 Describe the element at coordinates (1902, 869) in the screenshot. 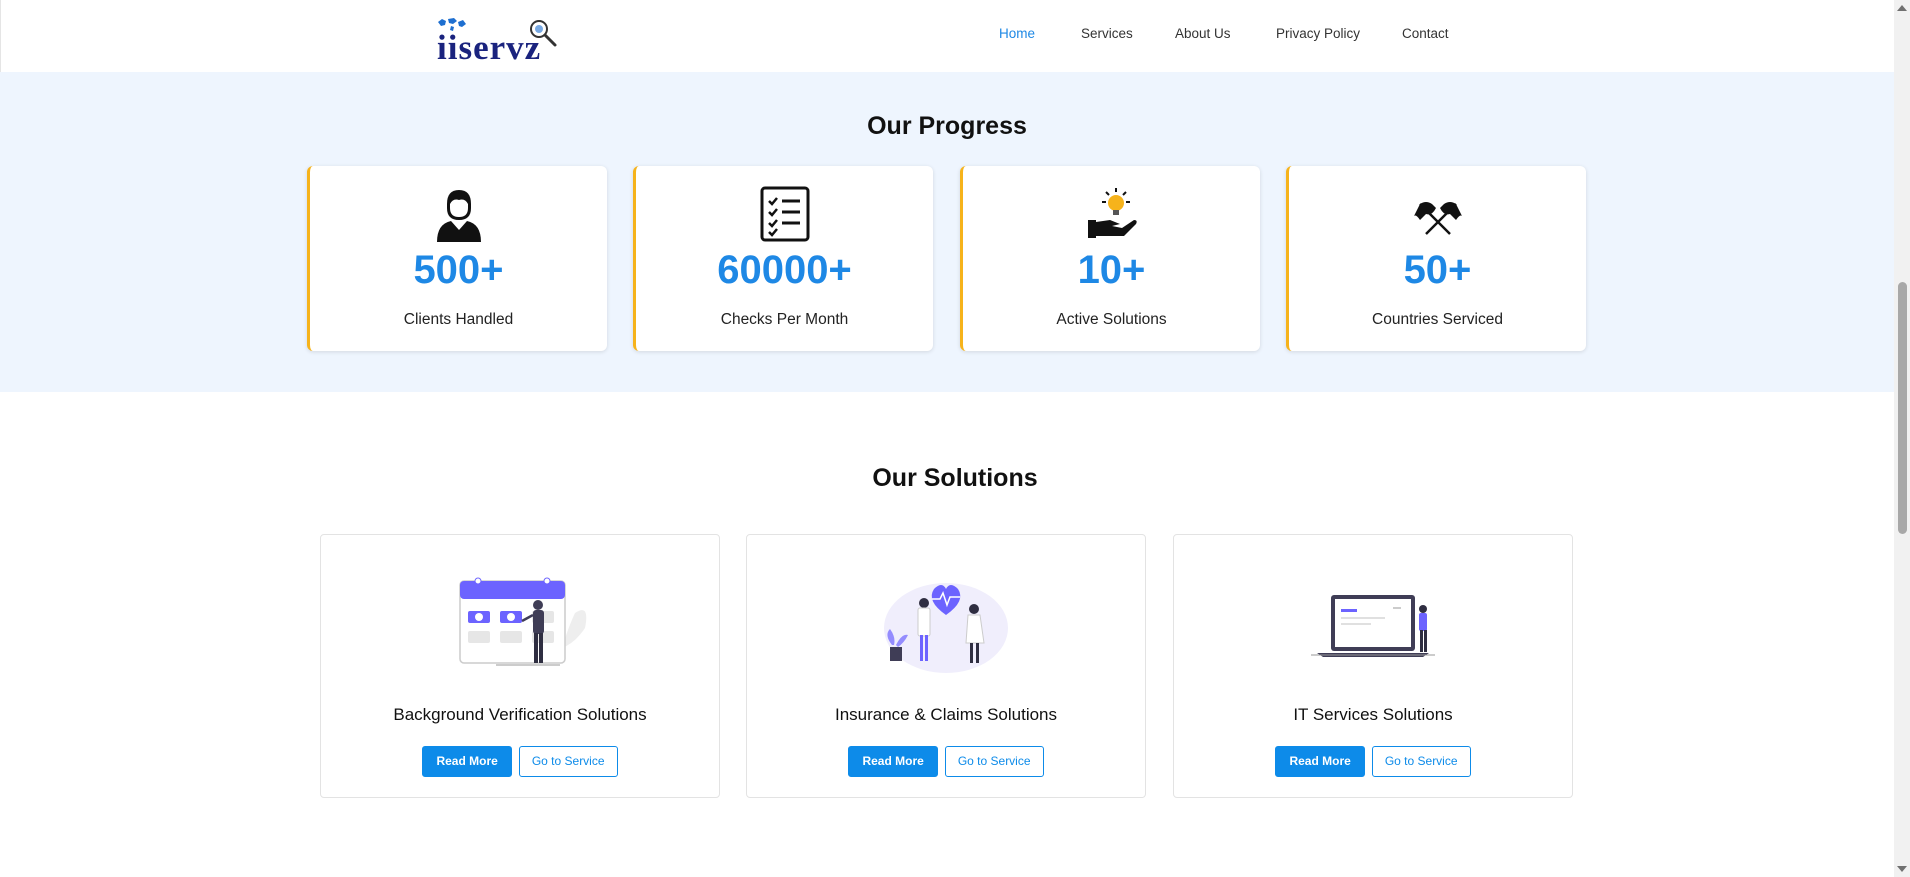

I see `scroll-down-arrow-icon` at that location.